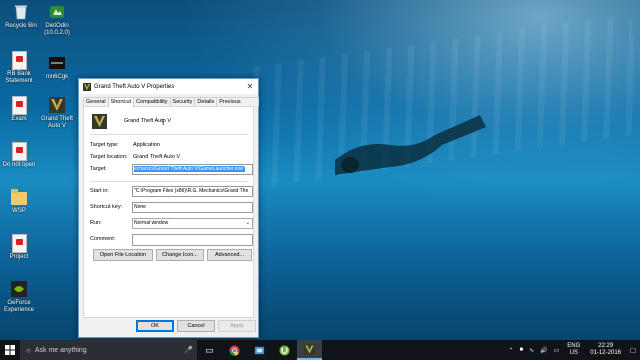  I want to click on chrome-icon, so click(234, 350).